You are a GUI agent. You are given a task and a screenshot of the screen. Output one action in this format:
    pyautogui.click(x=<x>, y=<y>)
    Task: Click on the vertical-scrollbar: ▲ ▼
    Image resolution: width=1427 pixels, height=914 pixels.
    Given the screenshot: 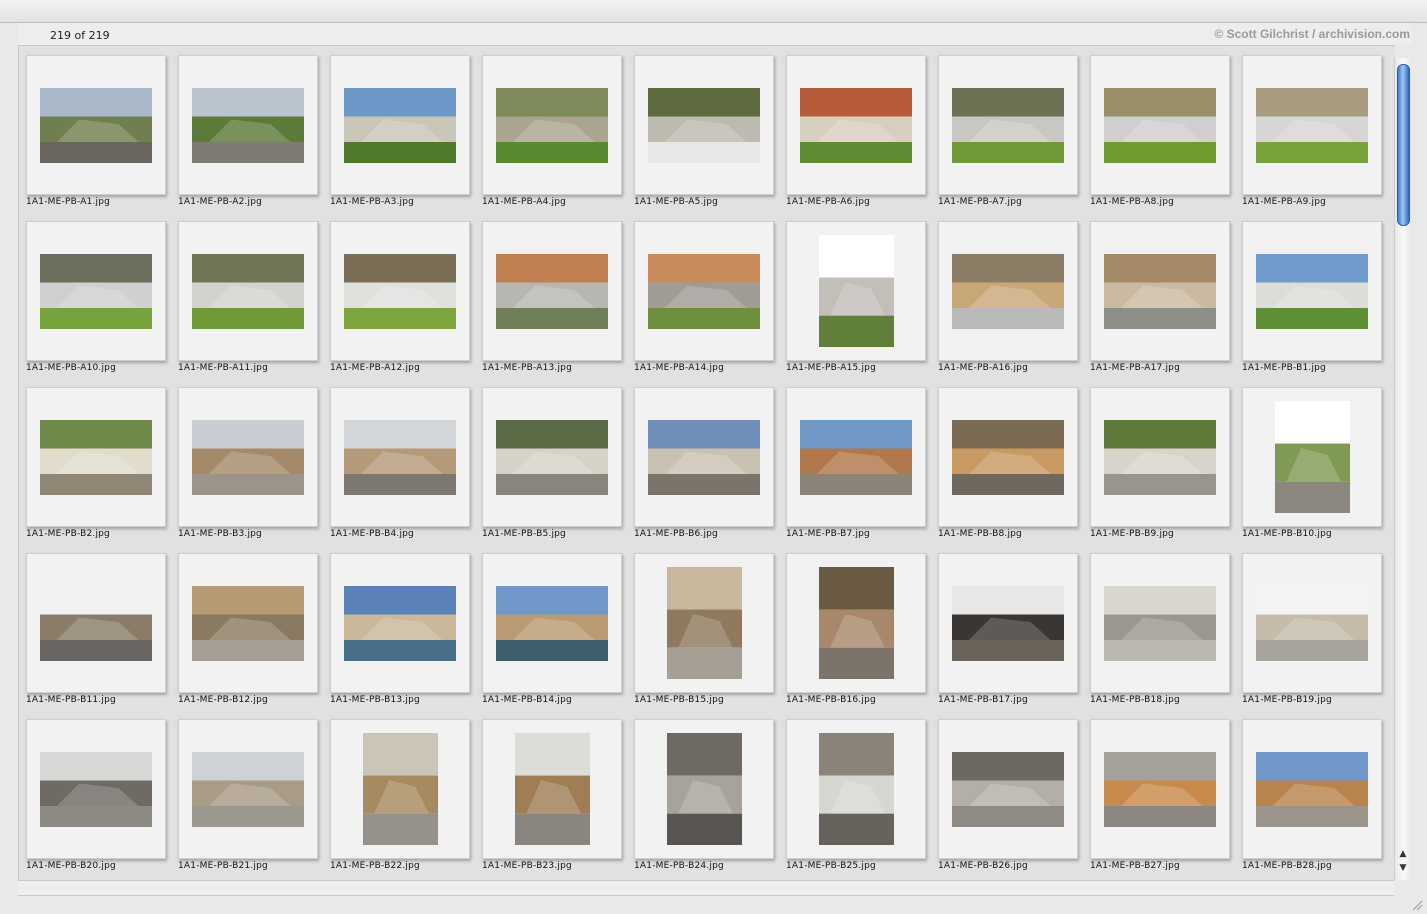 What is the action you would take?
    pyautogui.click(x=1402, y=469)
    